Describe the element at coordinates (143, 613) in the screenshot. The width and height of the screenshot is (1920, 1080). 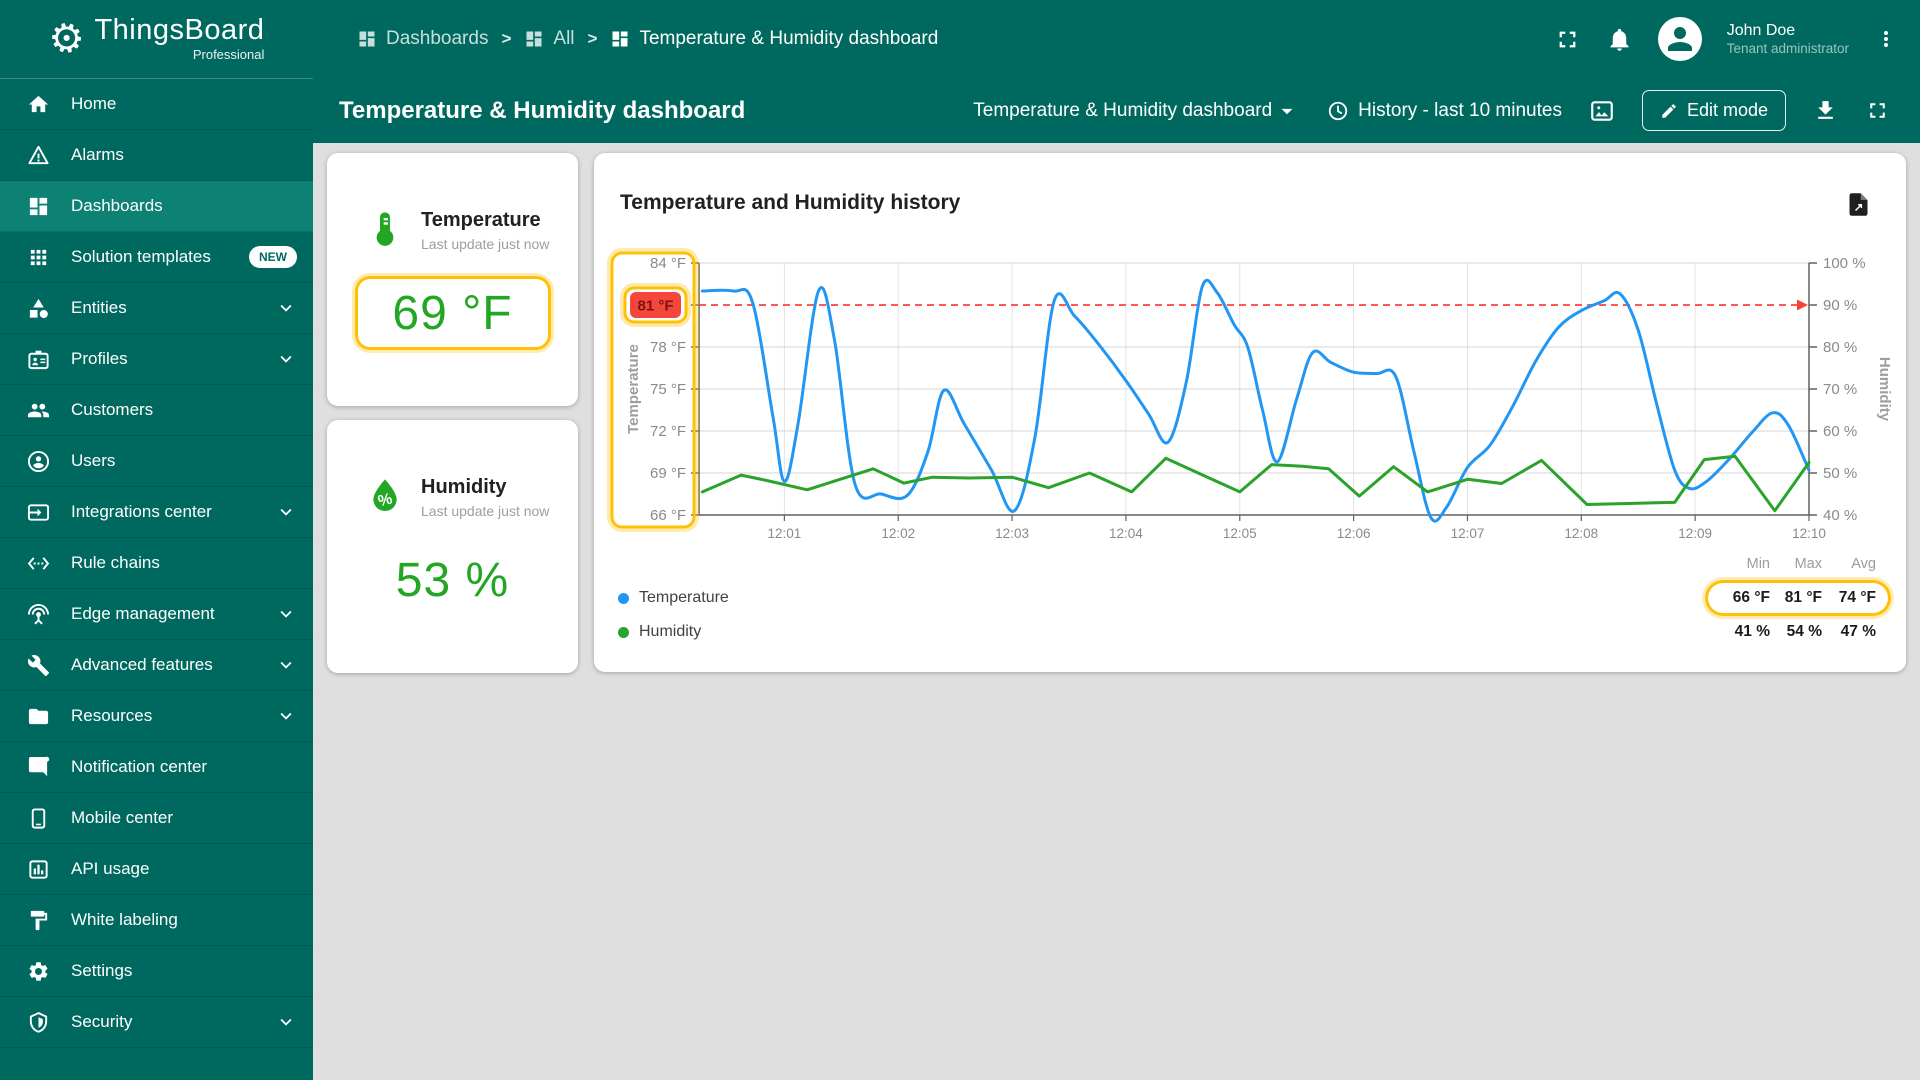
I see `sidebar-item-label: Edge management` at that location.